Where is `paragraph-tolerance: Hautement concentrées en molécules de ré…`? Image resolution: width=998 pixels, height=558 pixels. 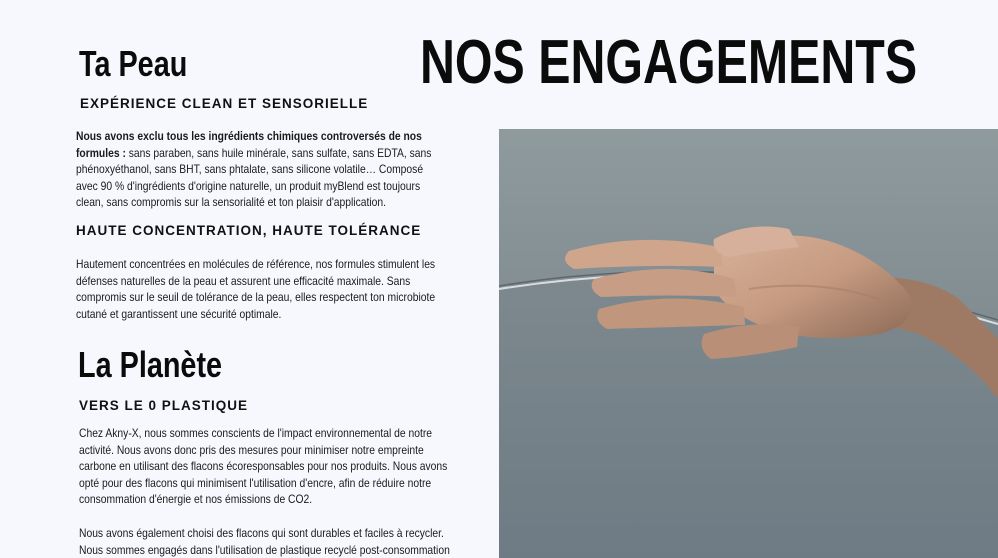 paragraph-tolerance: Hautement concentrées en molécules de ré… is located at coordinates (256, 289).